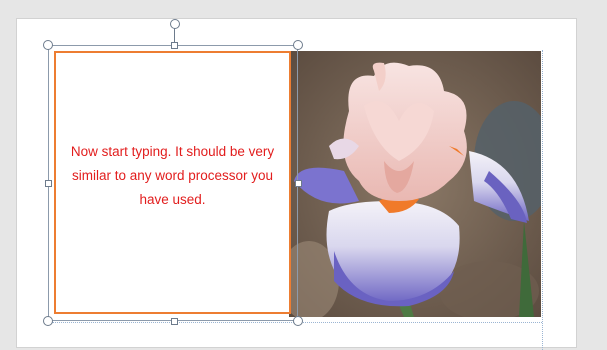  I want to click on resize-handle-top-right, so click(298, 45).